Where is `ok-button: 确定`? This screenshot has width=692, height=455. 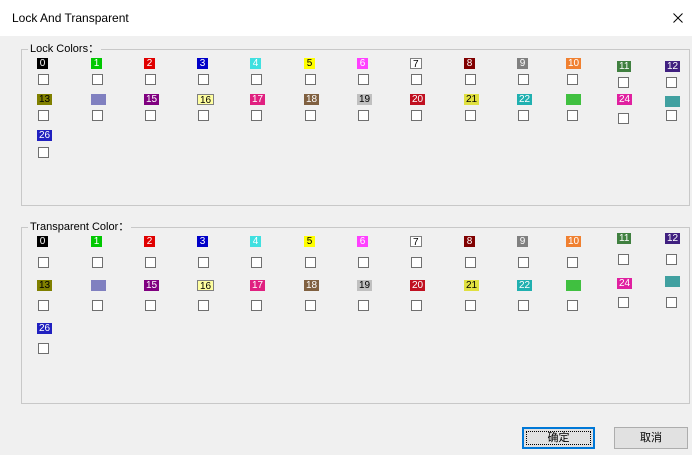
ok-button: 确定 is located at coordinates (558, 438).